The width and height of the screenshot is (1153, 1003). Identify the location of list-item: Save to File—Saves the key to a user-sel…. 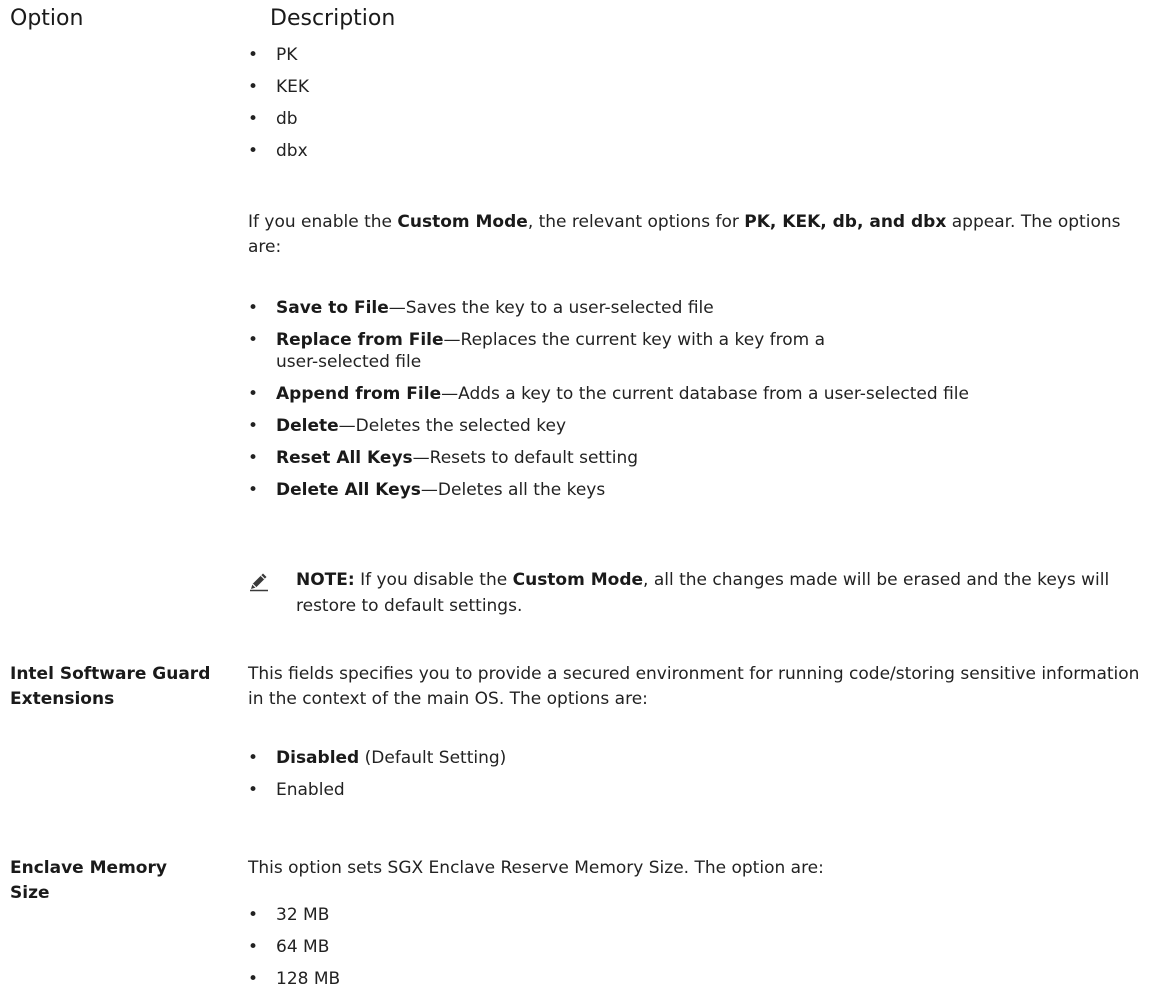
(608, 308).